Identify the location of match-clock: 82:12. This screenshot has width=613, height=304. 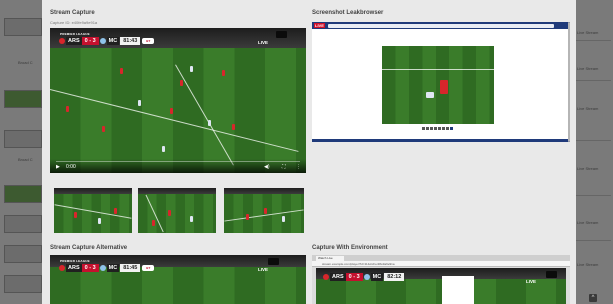
(394, 277).